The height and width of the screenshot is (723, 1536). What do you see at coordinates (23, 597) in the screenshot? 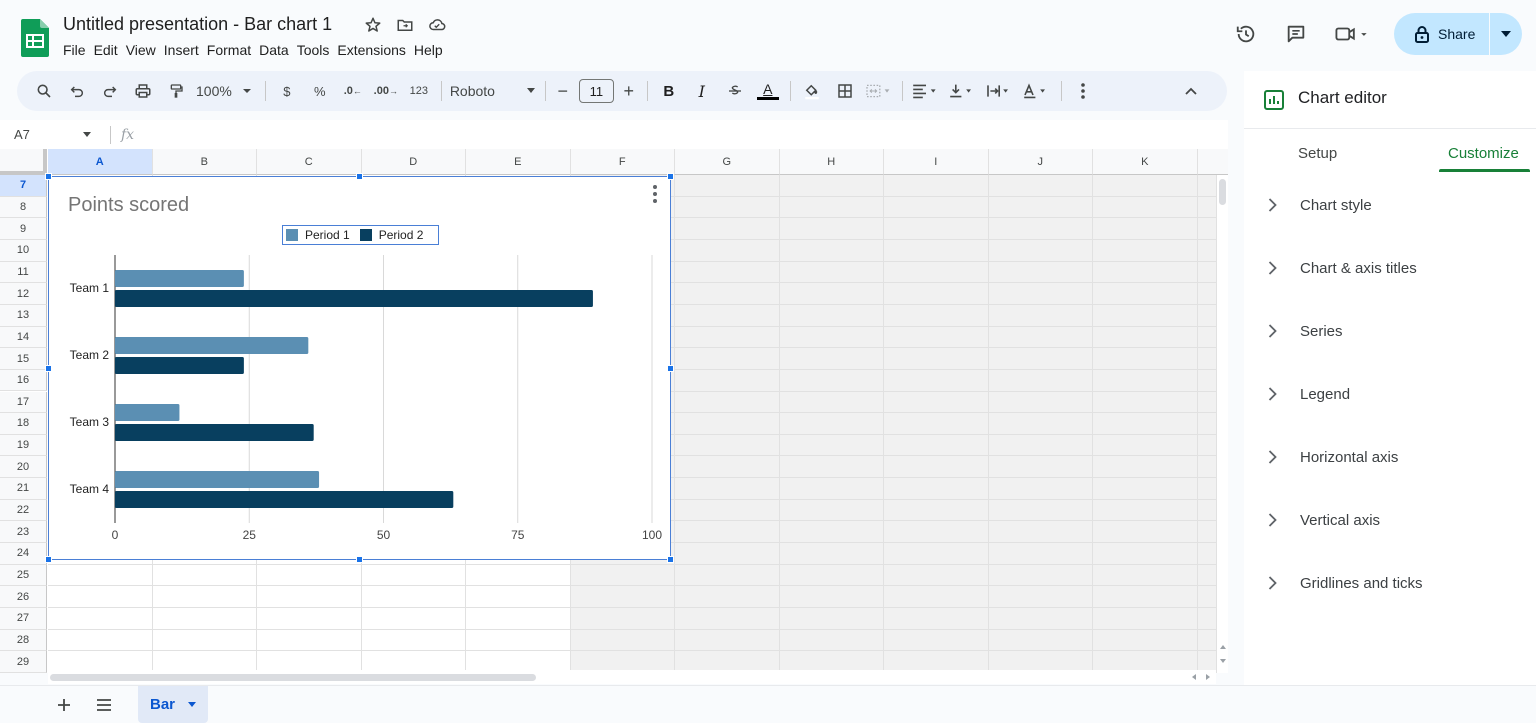
I see `row-header-26: 26` at bounding box center [23, 597].